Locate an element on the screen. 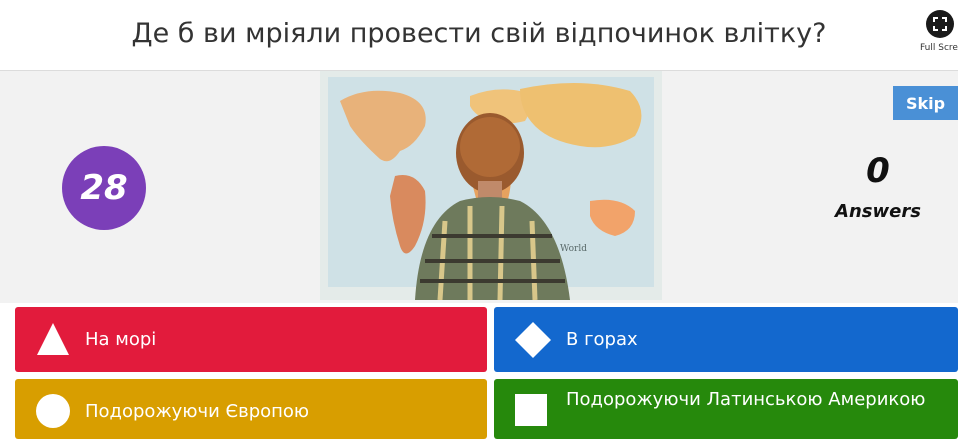 This screenshot has height=439, width=958. diamond-icon is located at coordinates (533, 340).